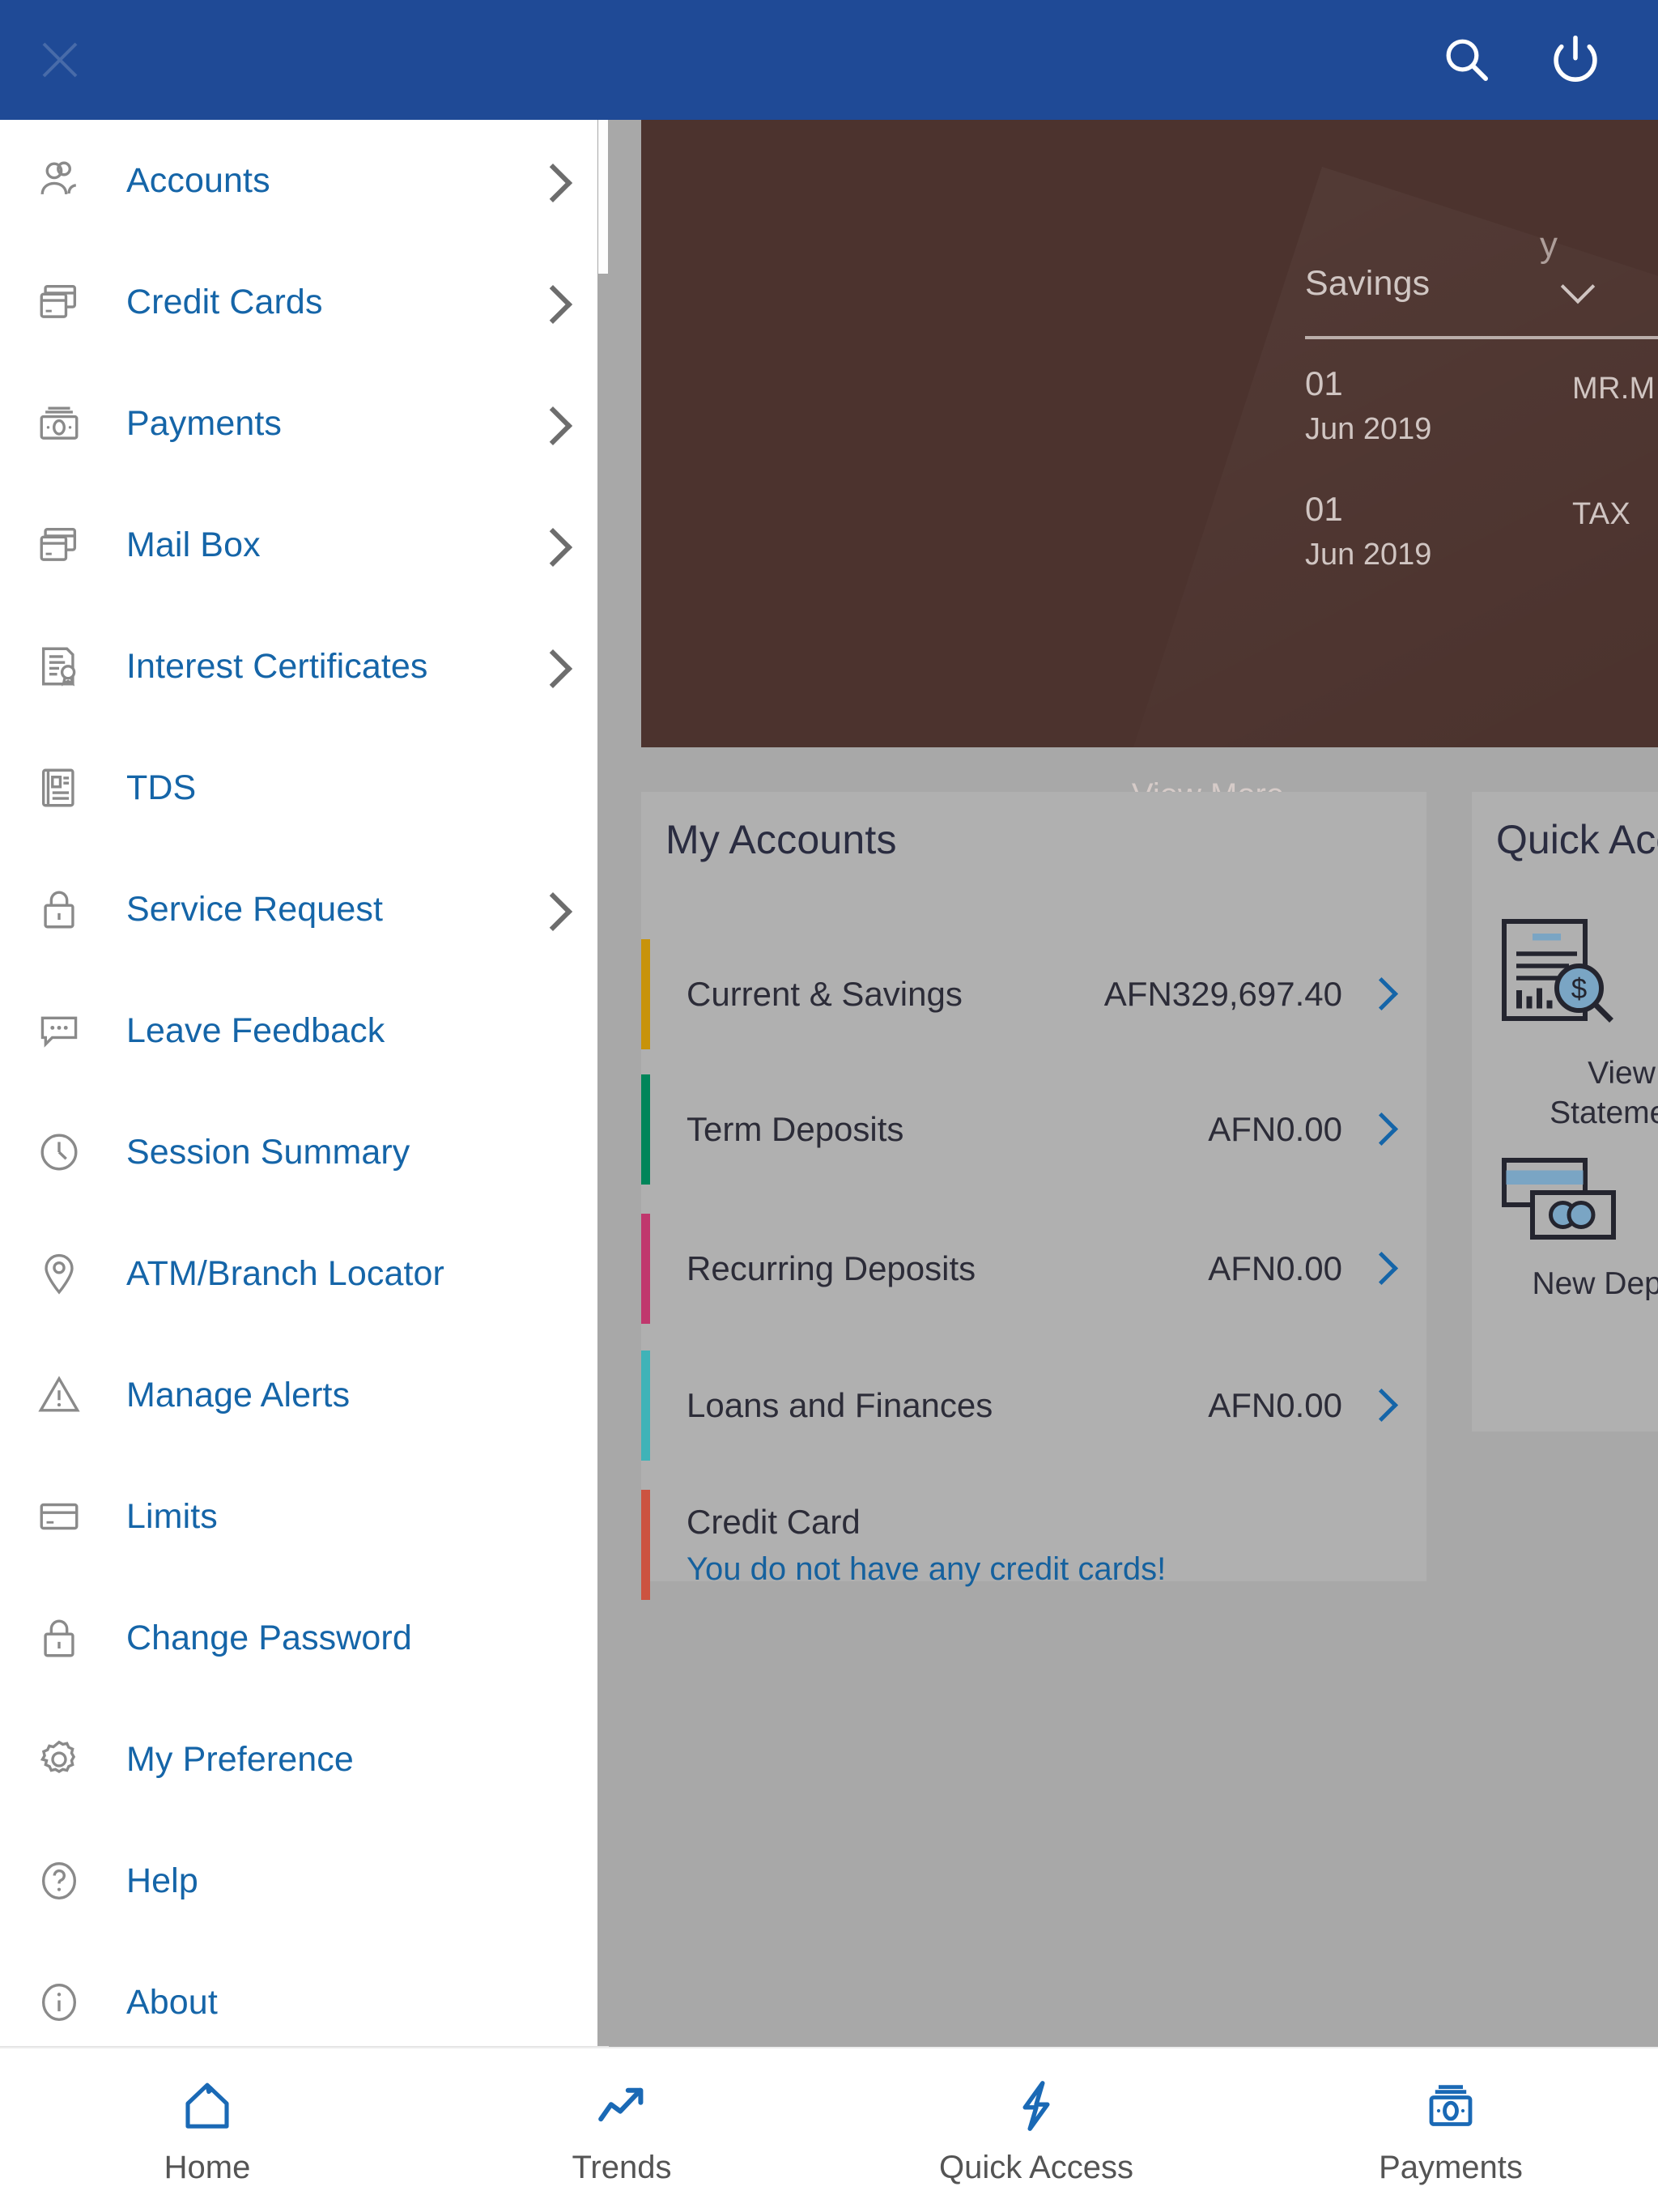 The width and height of the screenshot is (1658, 2212). I want to click on tab-label: Home, so click(207, 2167).